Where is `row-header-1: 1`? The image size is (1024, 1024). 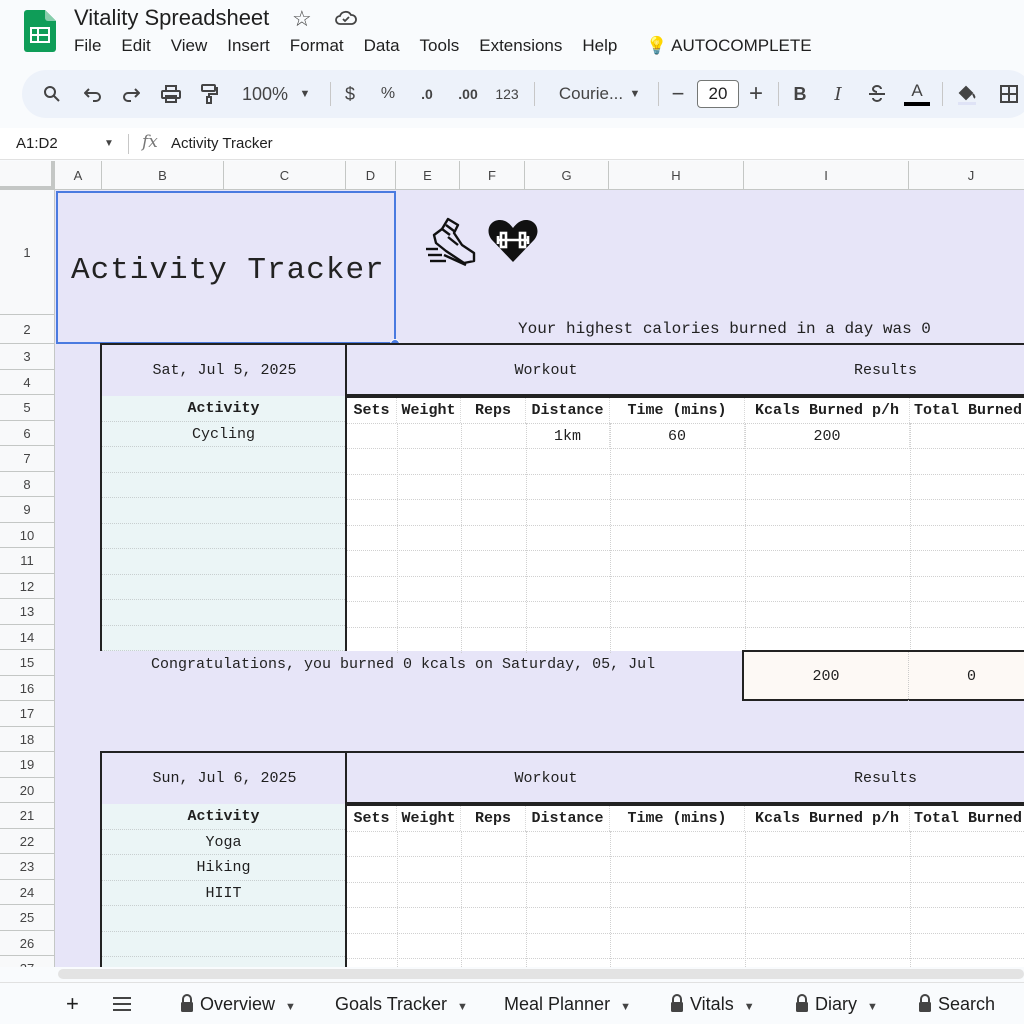 row-header-1: 1 is located at coordinates (27, 252).